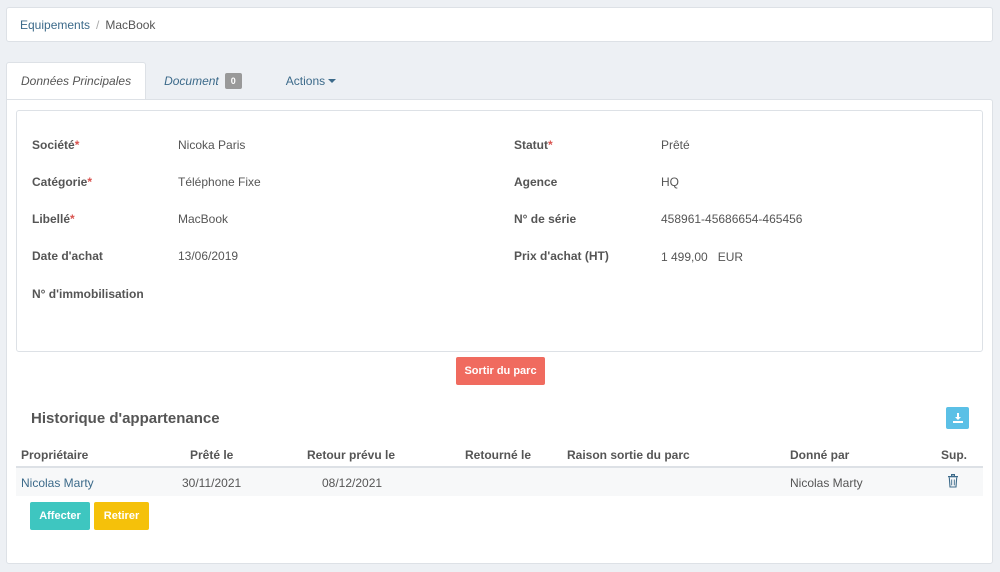 This screenshot has width=1000, height=572. I want to click on societe-label: Société*, so click(56, 145).